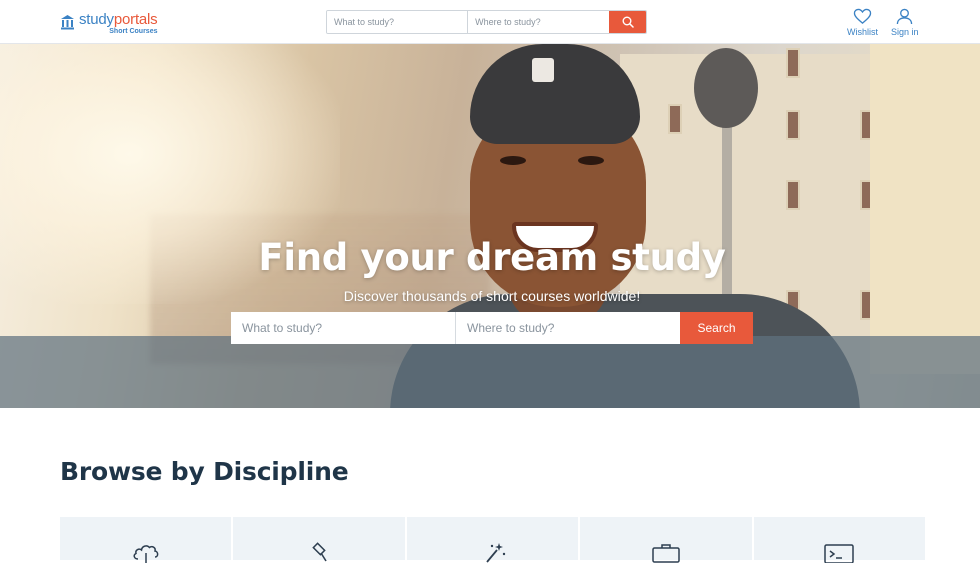  Describe the element at coordinates (204, 471) in the screenshot. I see `browse-by-discipline-heading: Browse by Discipline` at that location.